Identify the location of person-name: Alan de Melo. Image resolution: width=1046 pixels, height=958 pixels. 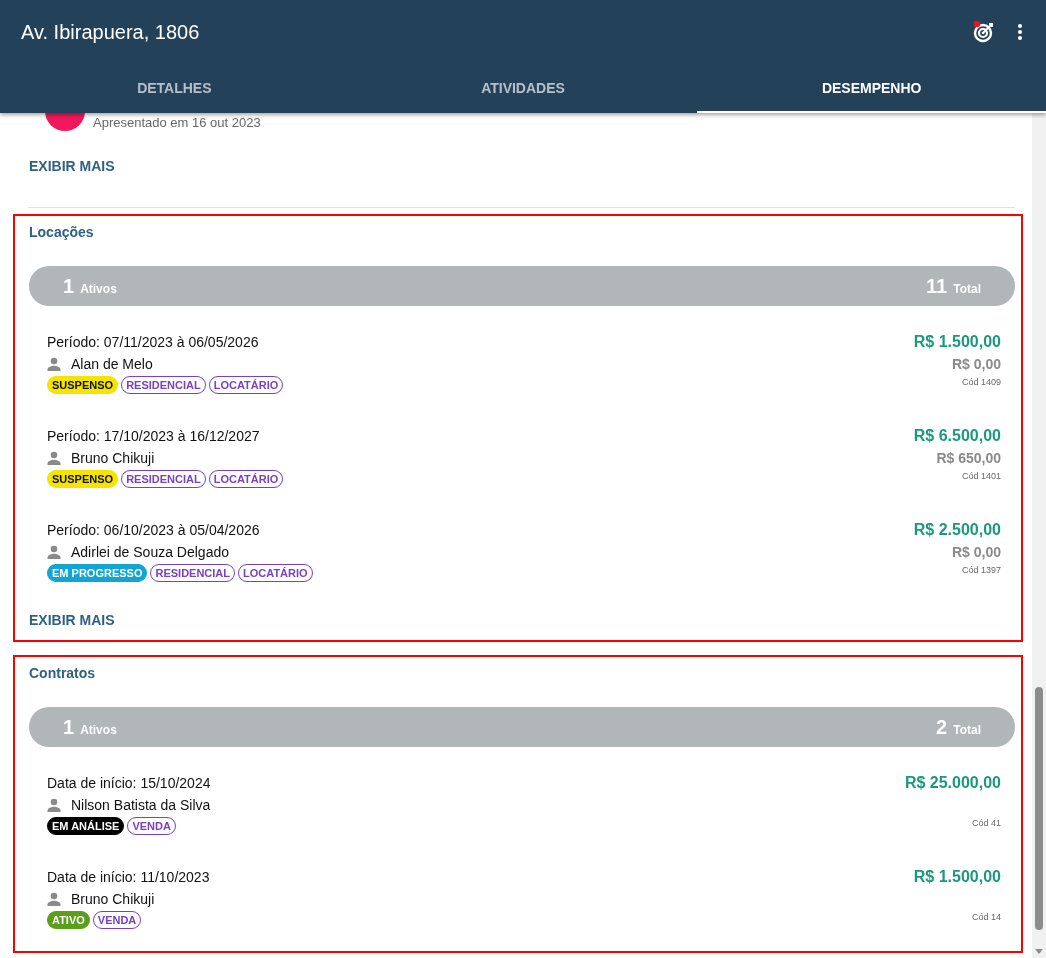
(112, 363).